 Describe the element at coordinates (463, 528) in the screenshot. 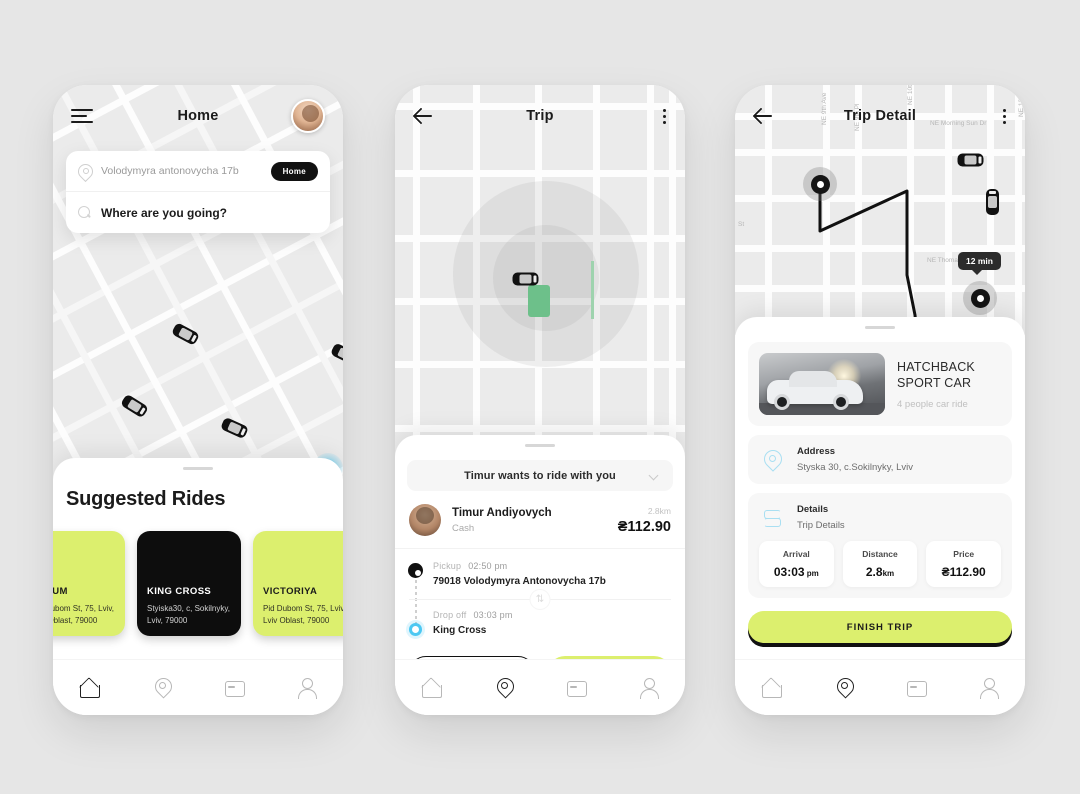

I see `payment-method: Cash` at that location.